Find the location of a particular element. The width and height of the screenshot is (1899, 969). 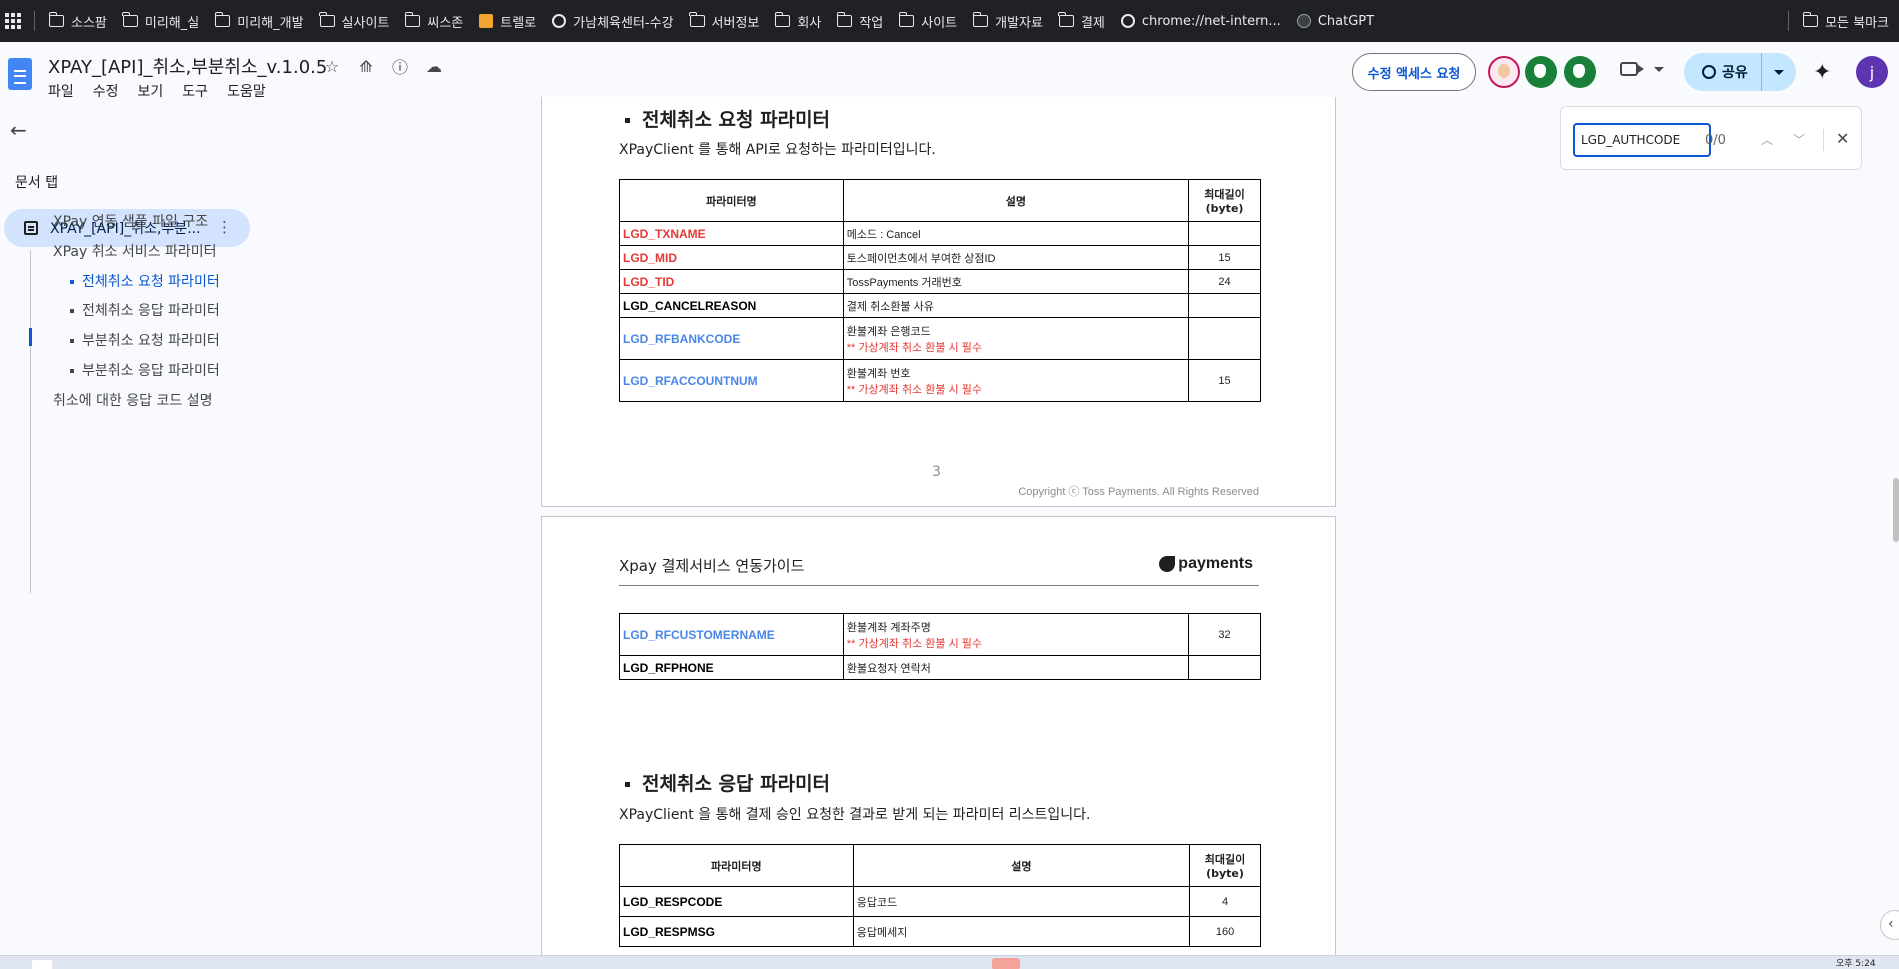

find-bar: LGD_AUTHCODE 0/0 ︿ ﹀ ✕ is located at coordinates (1711, 138).